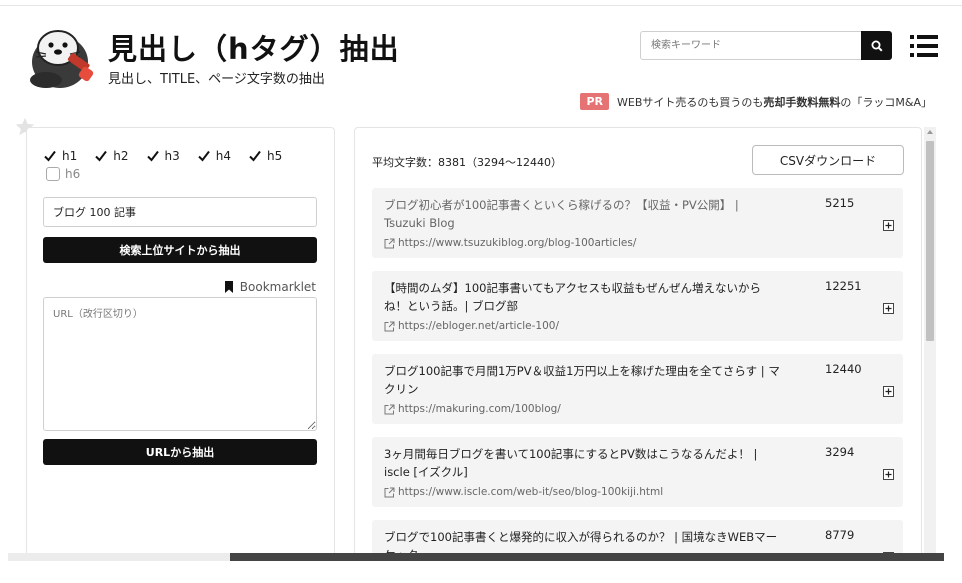  What do you see at coordinates (481, 3) in the screenshot?
I see `top-border` at bounding box center [481, 3].